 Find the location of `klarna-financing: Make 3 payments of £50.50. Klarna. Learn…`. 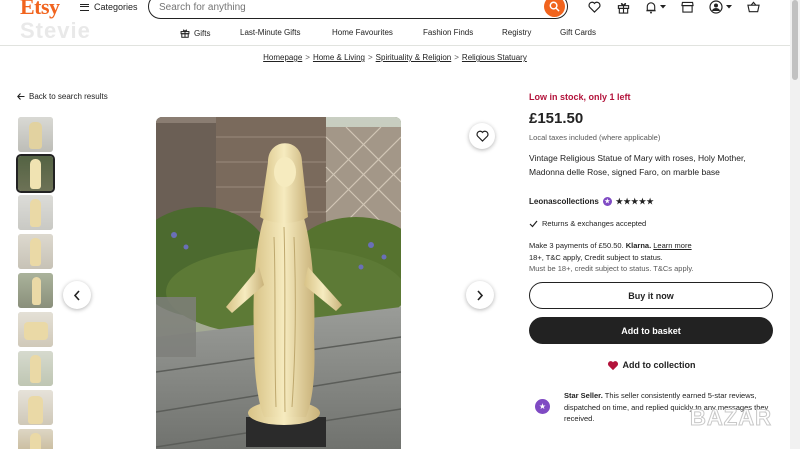

klarna-financing: Make 3 payments of £50.50. Klarna. Learn… is located at coordinates (651, 257).